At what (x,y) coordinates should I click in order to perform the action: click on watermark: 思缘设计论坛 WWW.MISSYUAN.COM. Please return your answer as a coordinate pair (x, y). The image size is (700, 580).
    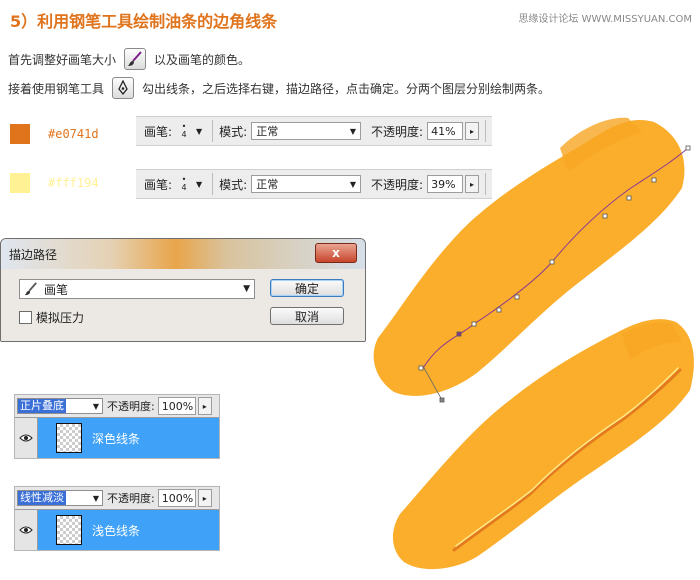
    Looking at the image, I should click on (605, 19).